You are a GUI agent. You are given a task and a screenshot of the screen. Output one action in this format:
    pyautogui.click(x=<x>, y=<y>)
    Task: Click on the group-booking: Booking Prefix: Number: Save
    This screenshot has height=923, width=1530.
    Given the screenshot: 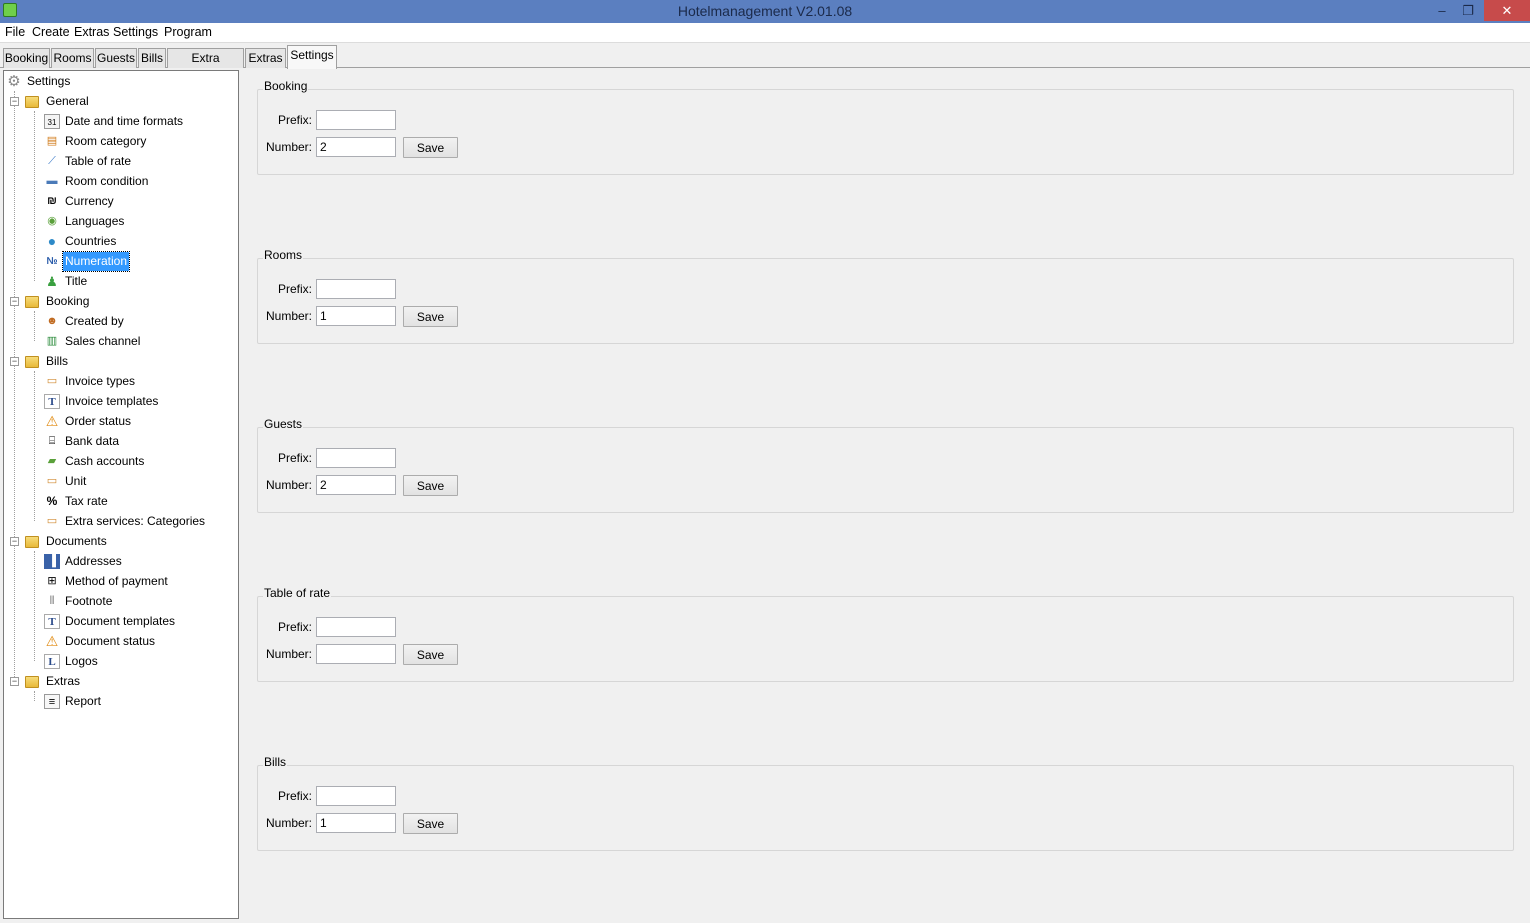 What is the action you would take?
    pyautogui.click(x=885, y=127)
    